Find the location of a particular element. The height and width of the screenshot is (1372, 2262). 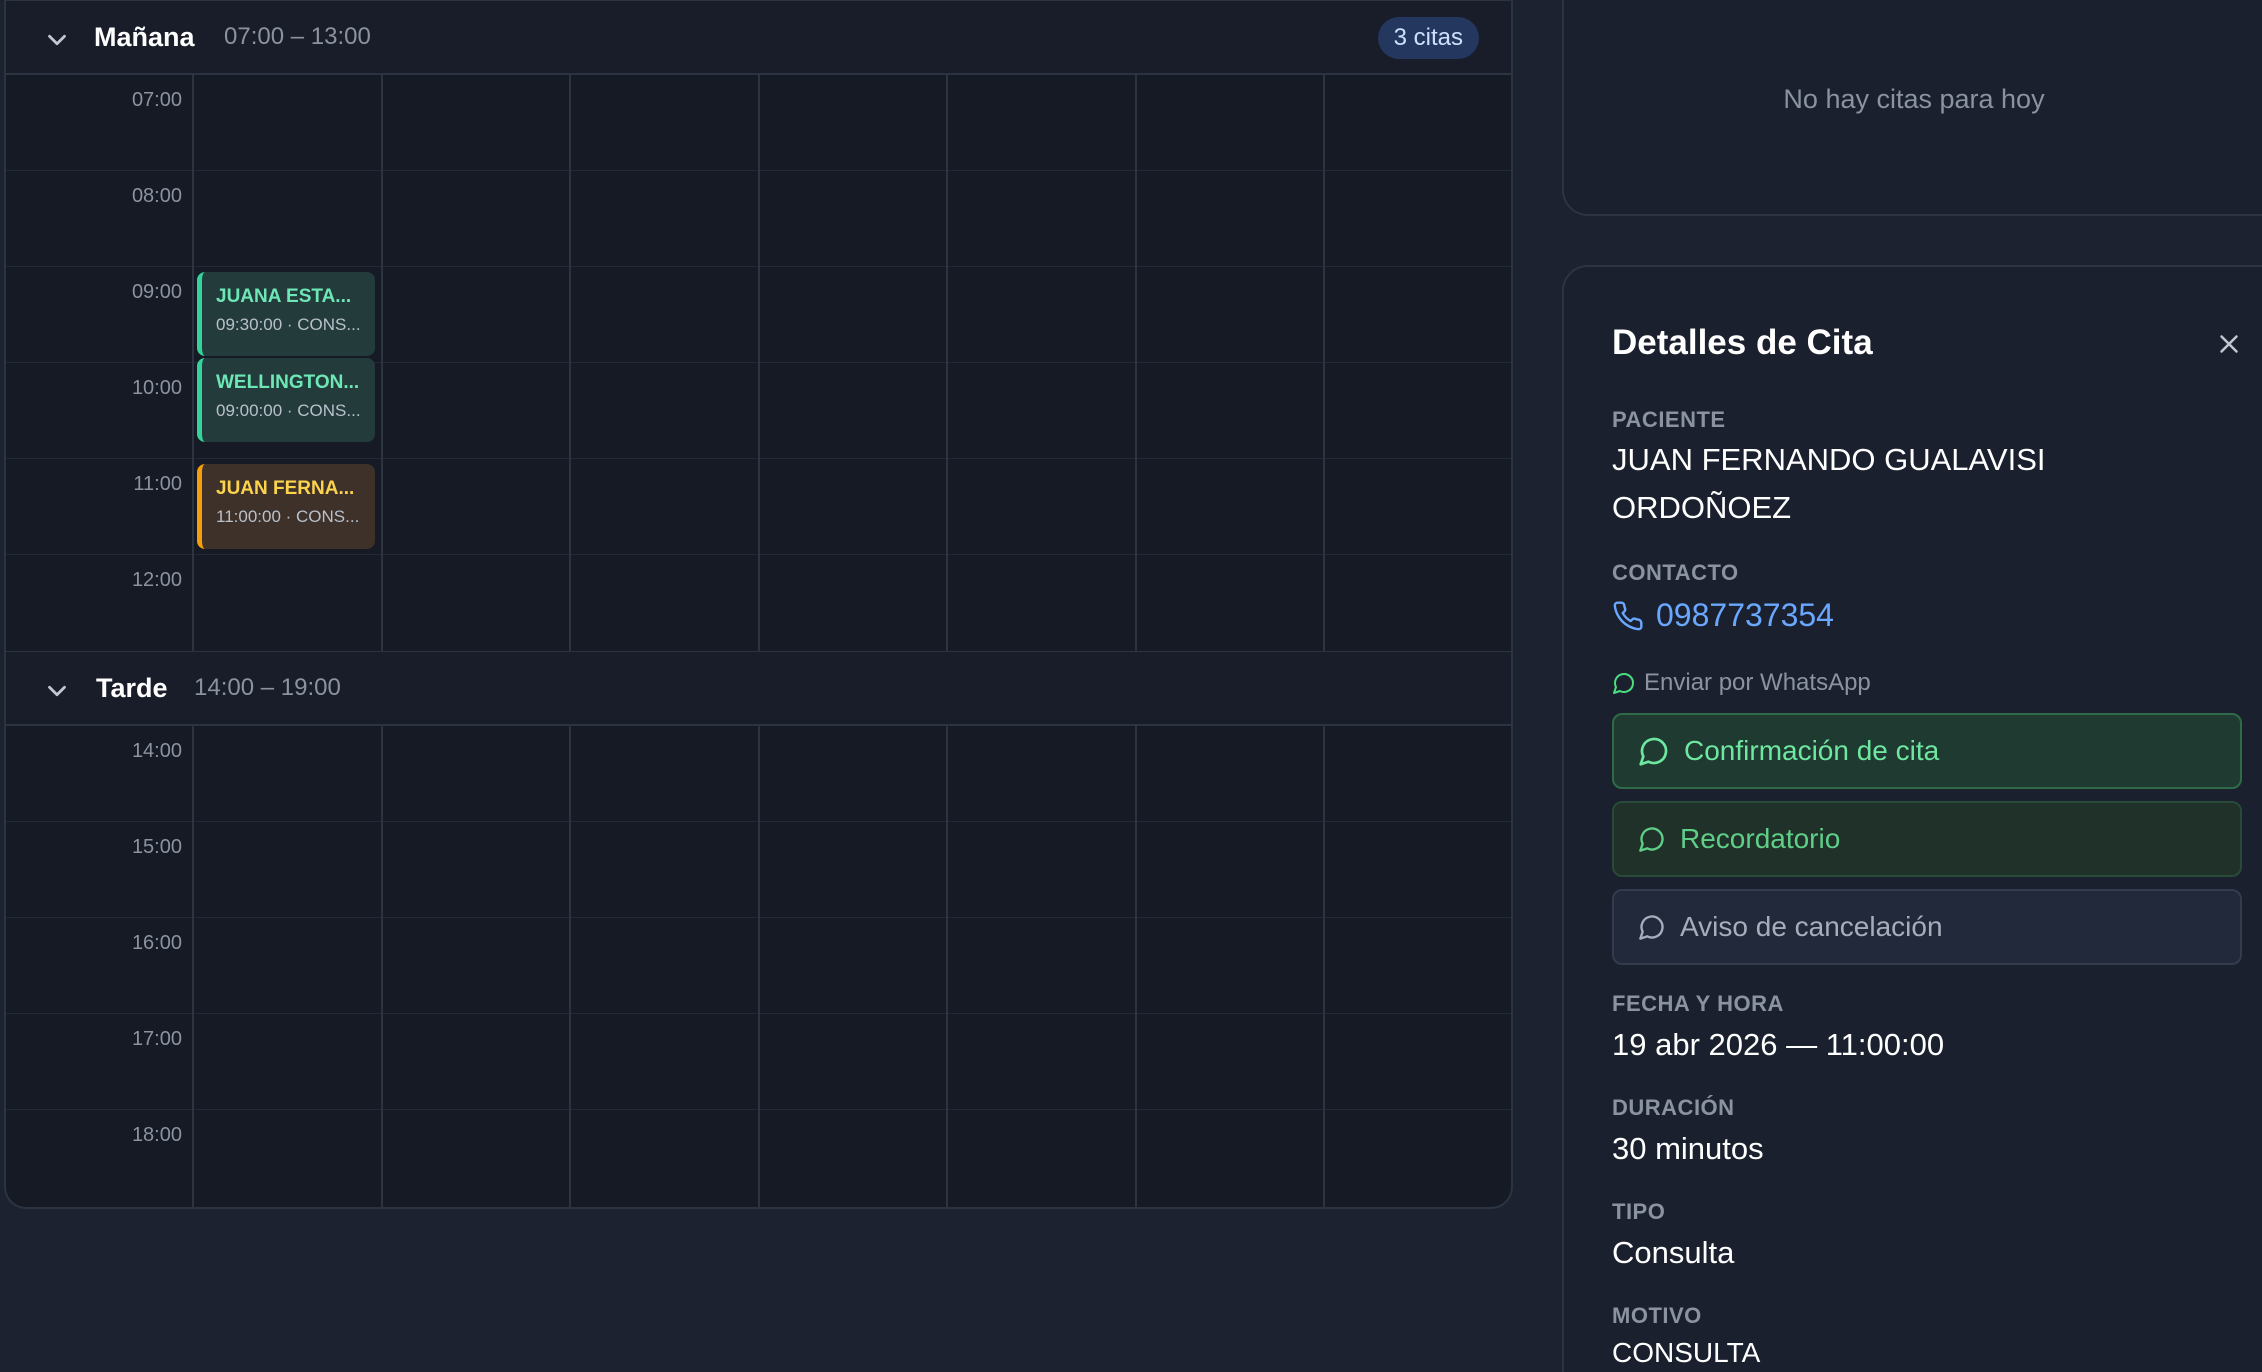

duration-value: 30 minutos is located at coordinates (1688, 1148).